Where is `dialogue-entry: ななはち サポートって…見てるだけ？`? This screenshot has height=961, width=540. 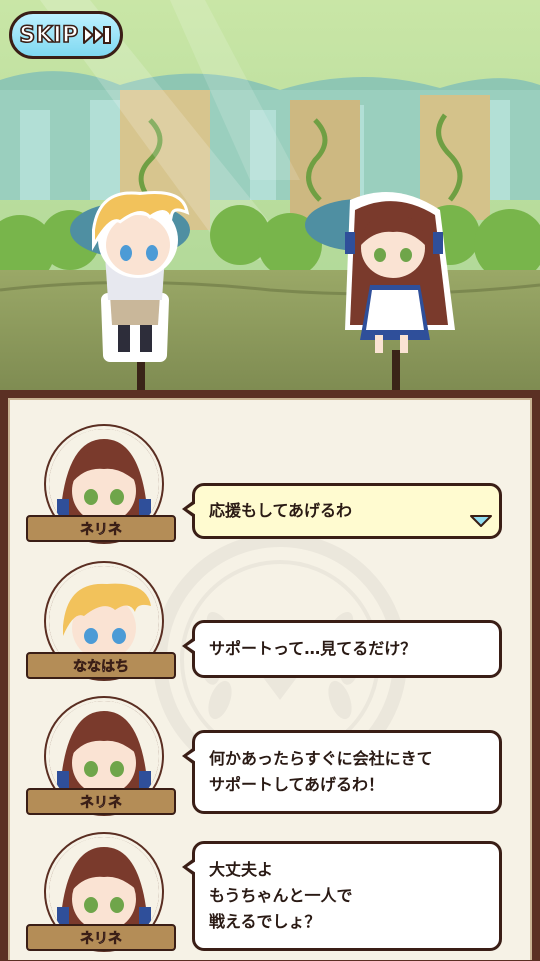 dialogue-entry: ななはち サポートって…見てるだけ？ is located at coordinates (270, 622).